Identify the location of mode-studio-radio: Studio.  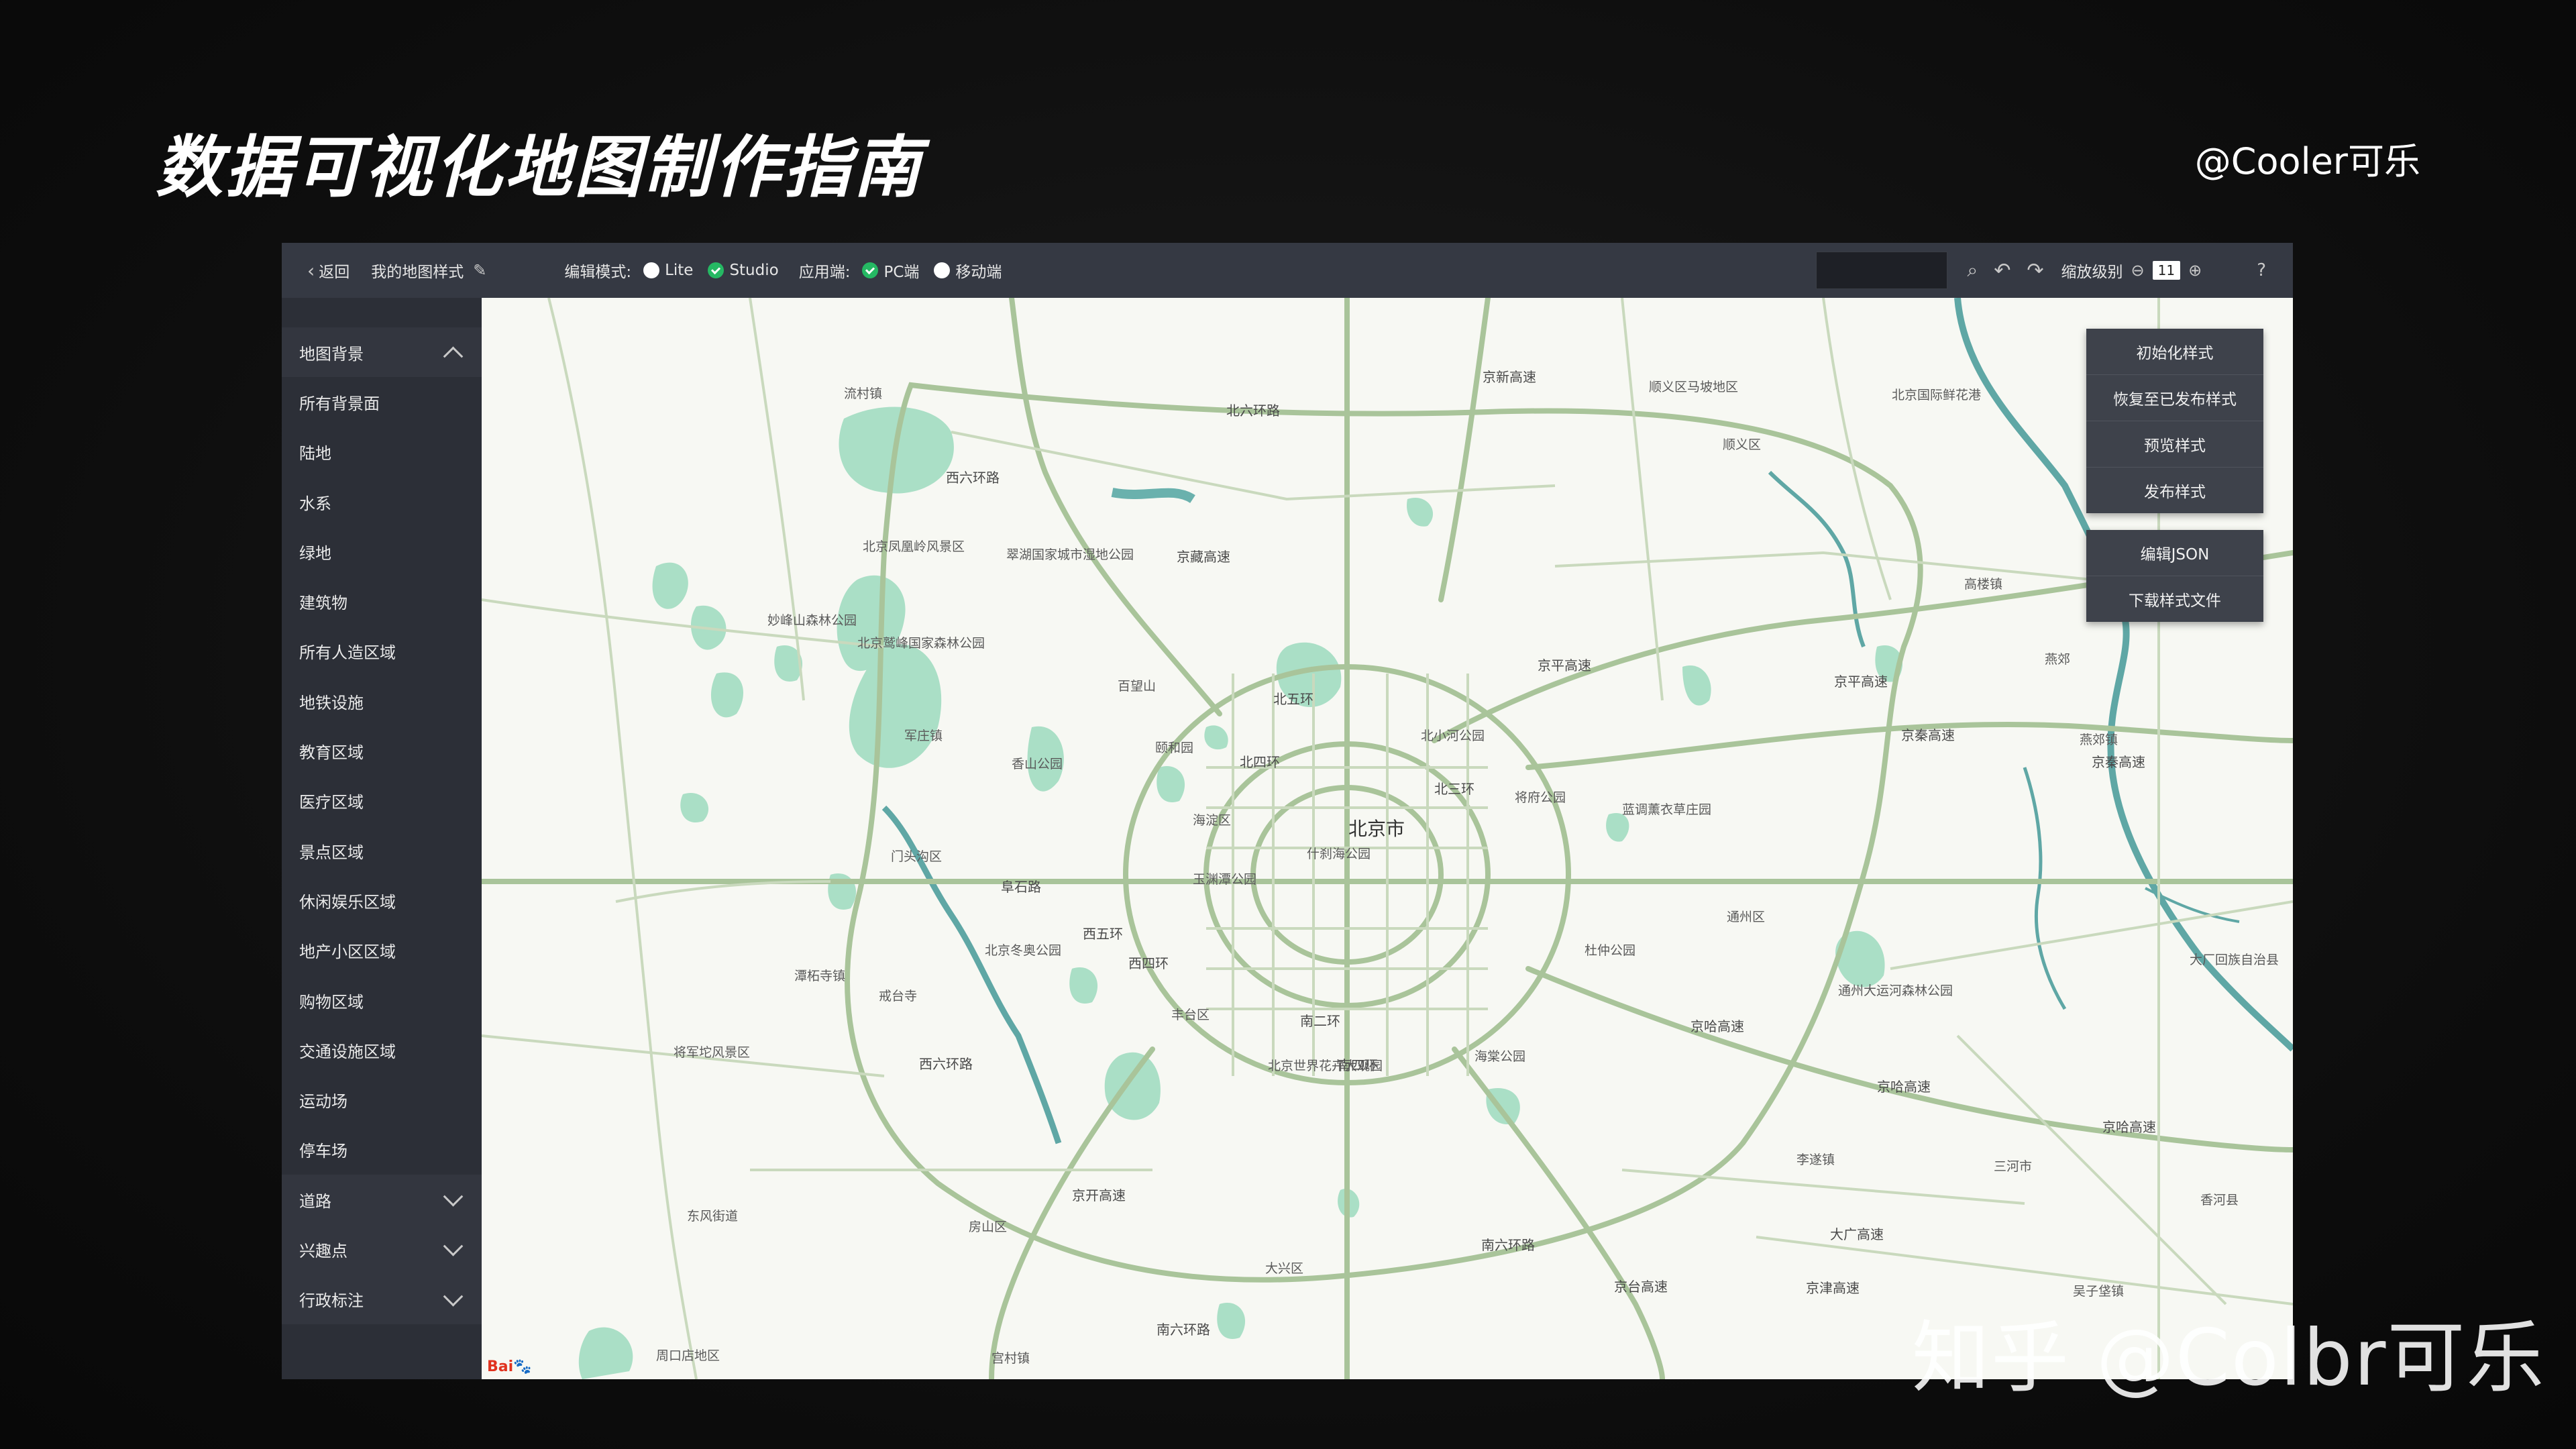
(746, 270).